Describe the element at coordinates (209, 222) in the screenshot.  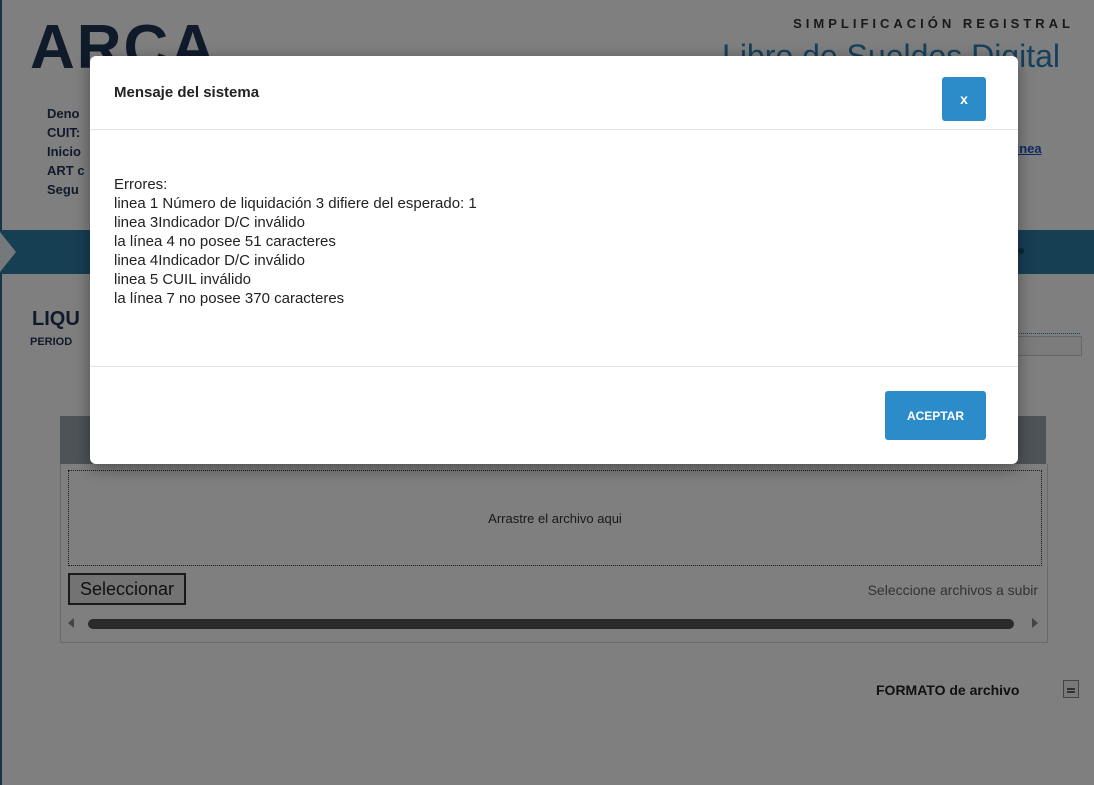
I see `error-line: linea 3Indicador D/C inválido` at that location.